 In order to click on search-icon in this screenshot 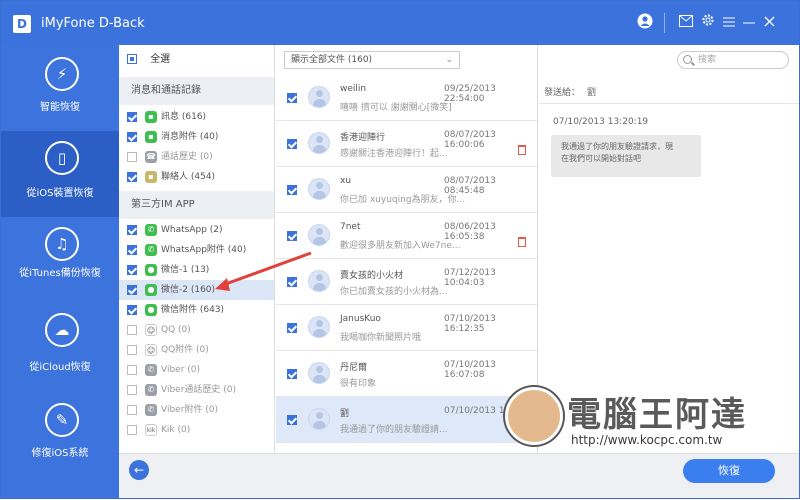, I will do `click(687, 59)`.